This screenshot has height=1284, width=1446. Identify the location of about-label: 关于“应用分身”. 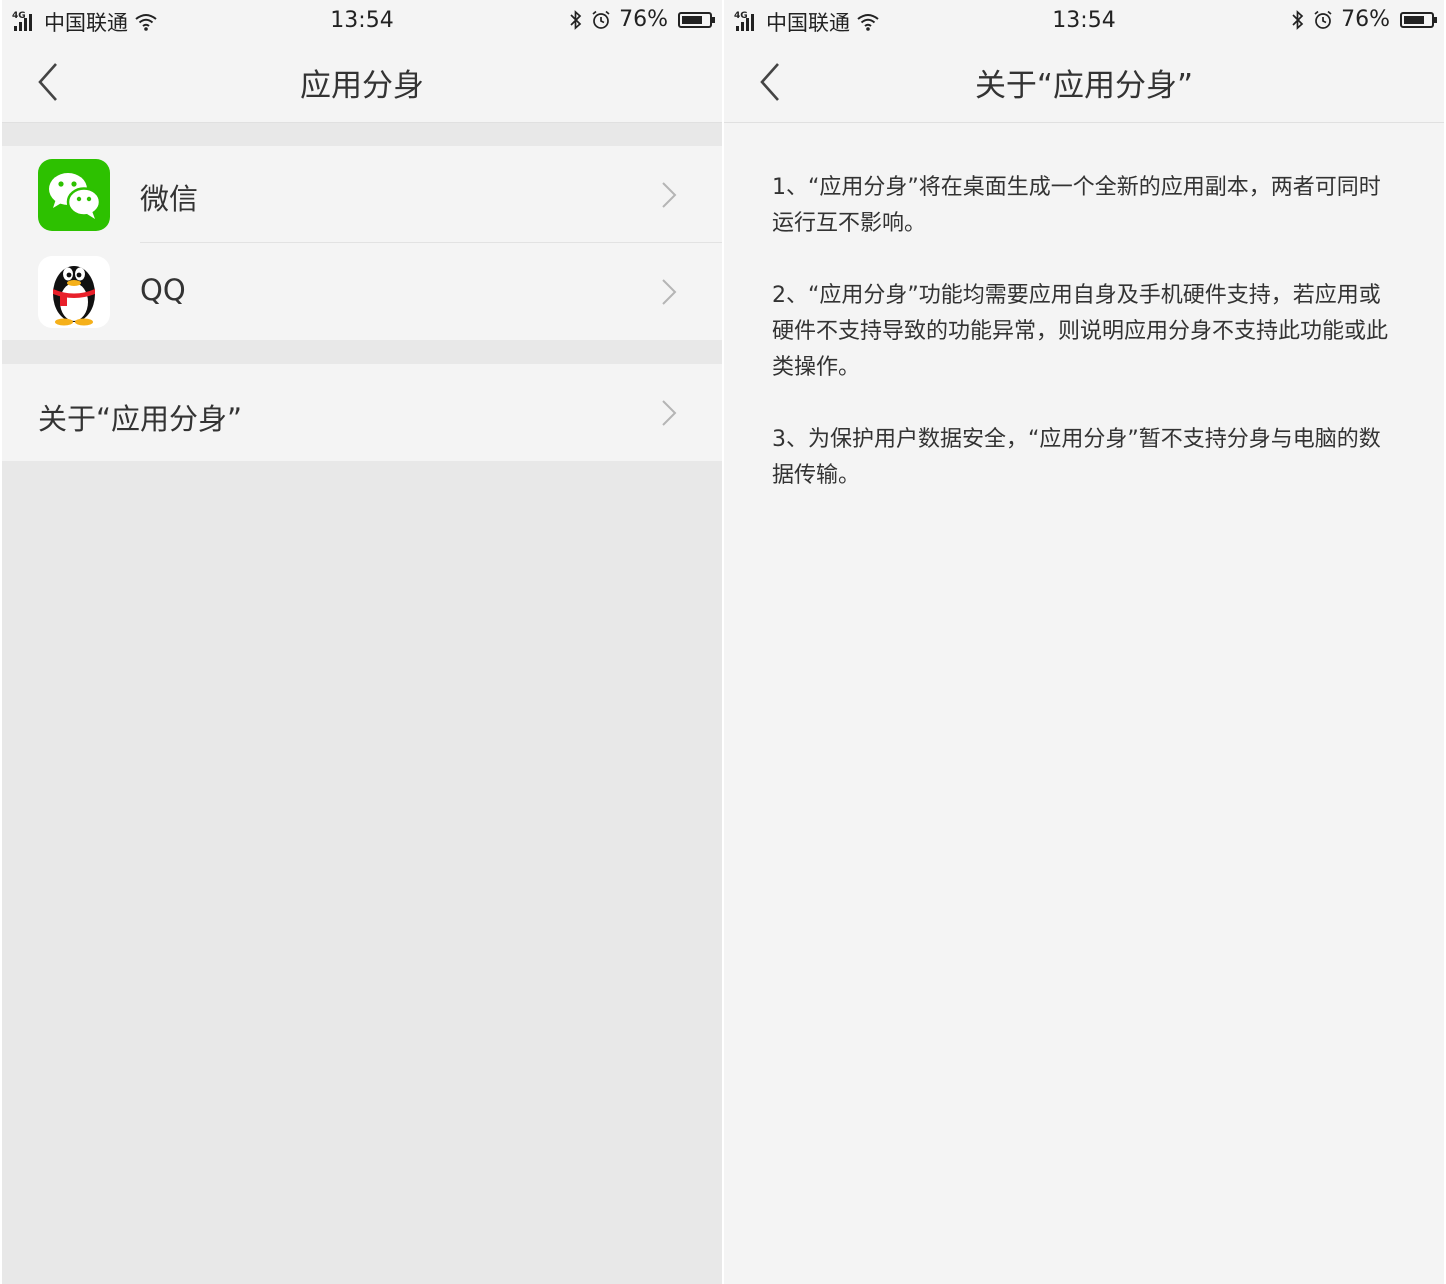
(140, 419).